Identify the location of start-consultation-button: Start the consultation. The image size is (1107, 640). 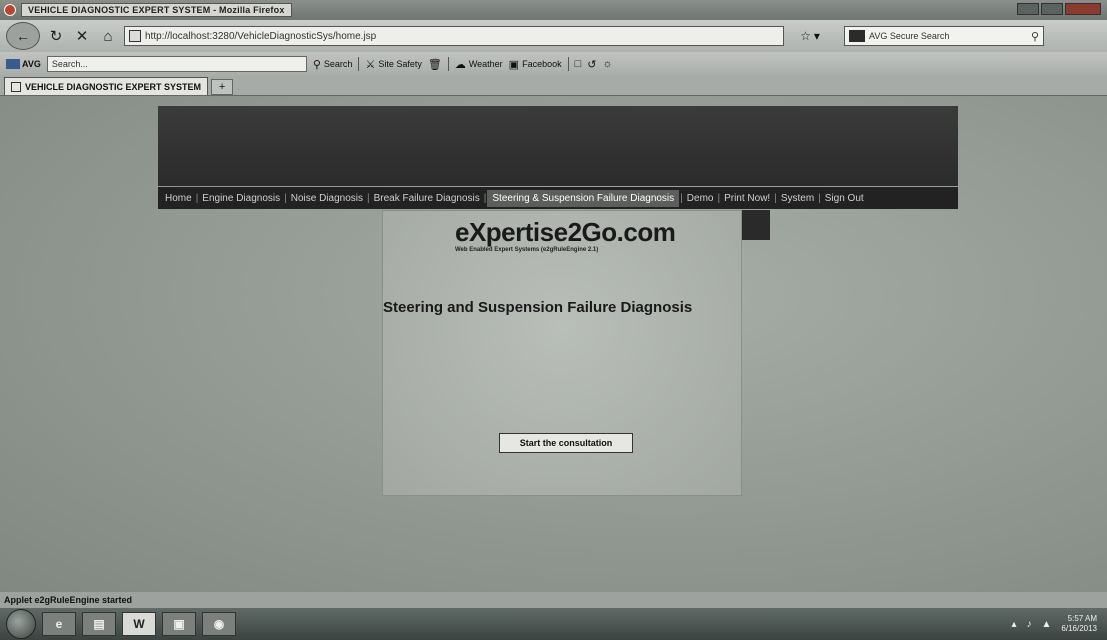
(566, 443).